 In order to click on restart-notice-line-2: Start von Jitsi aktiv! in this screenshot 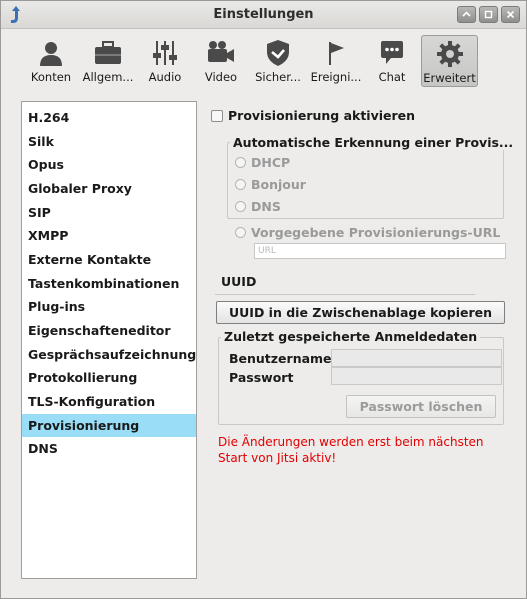, I will do `click(277, 458)`.